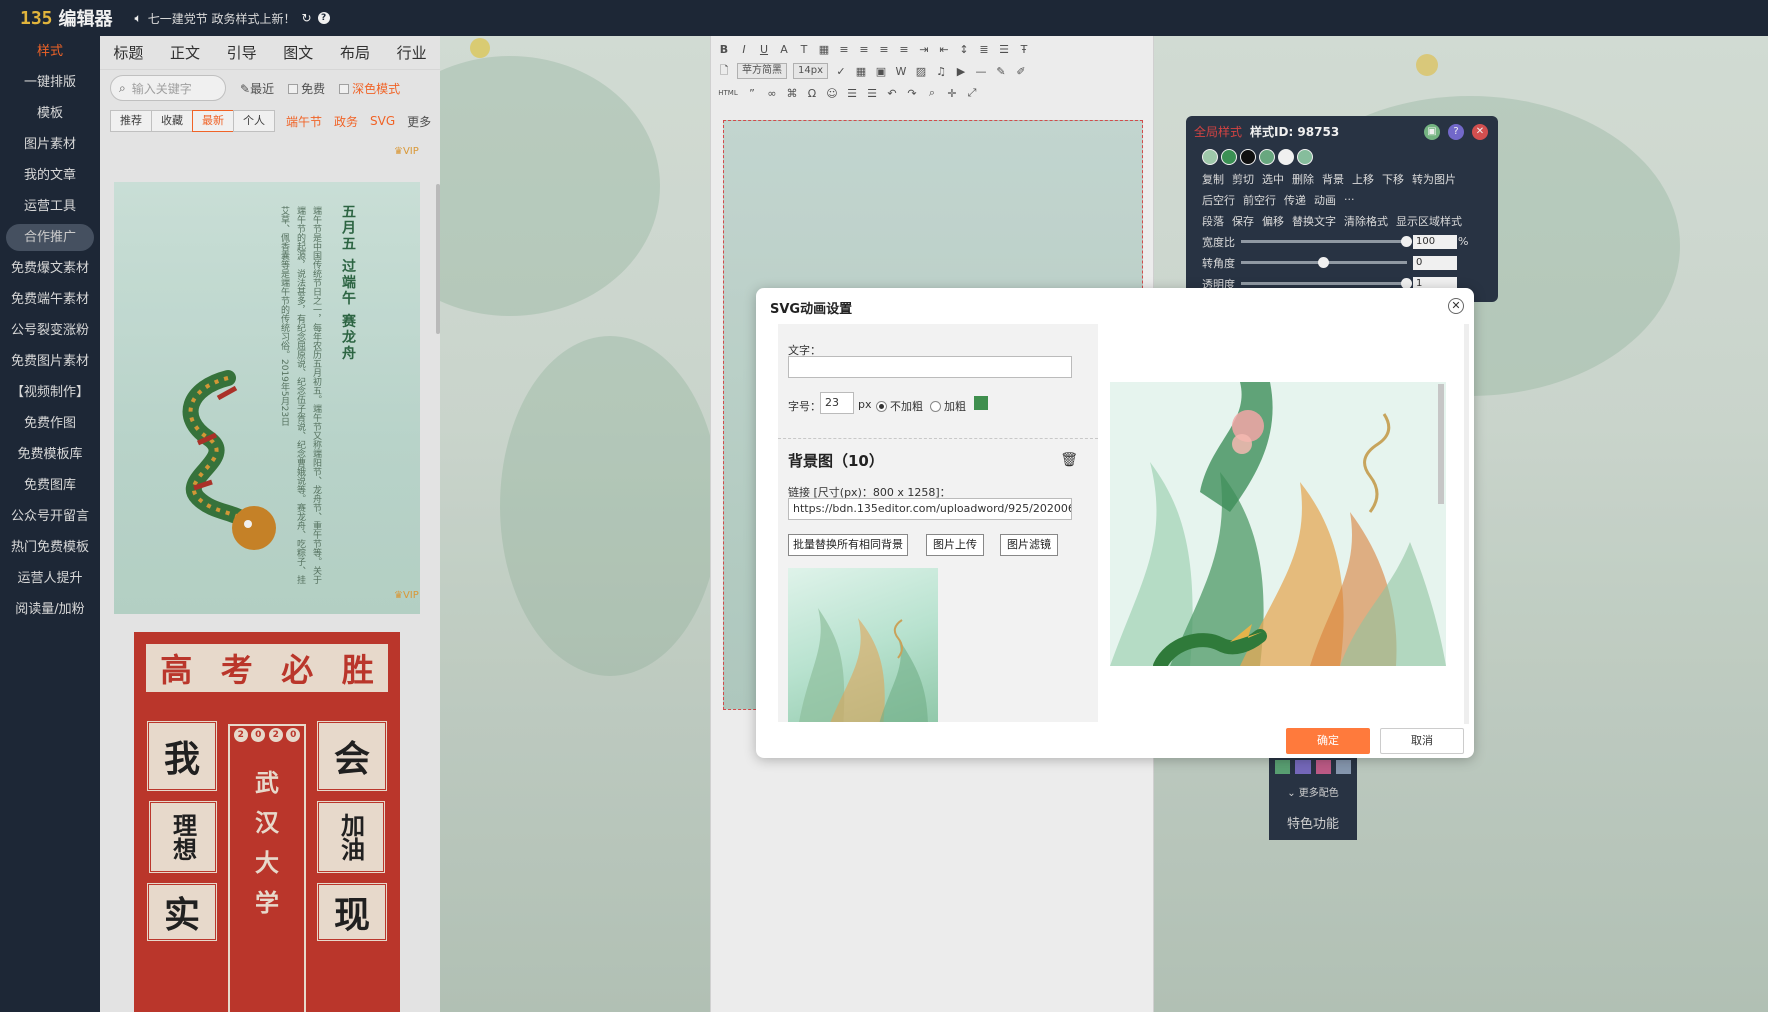  I want to click on dialog-scrollbar, so click(1466, 524).